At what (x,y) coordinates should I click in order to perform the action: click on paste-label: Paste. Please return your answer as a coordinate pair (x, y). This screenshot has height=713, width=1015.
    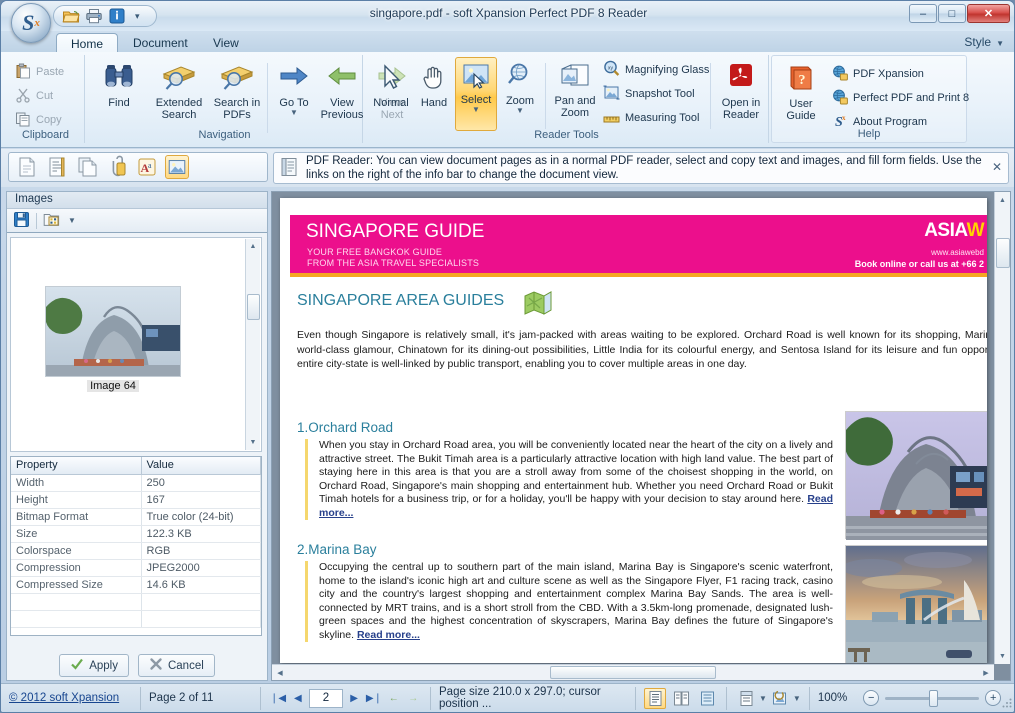
    Looking at the image, I should click on (50, 72).